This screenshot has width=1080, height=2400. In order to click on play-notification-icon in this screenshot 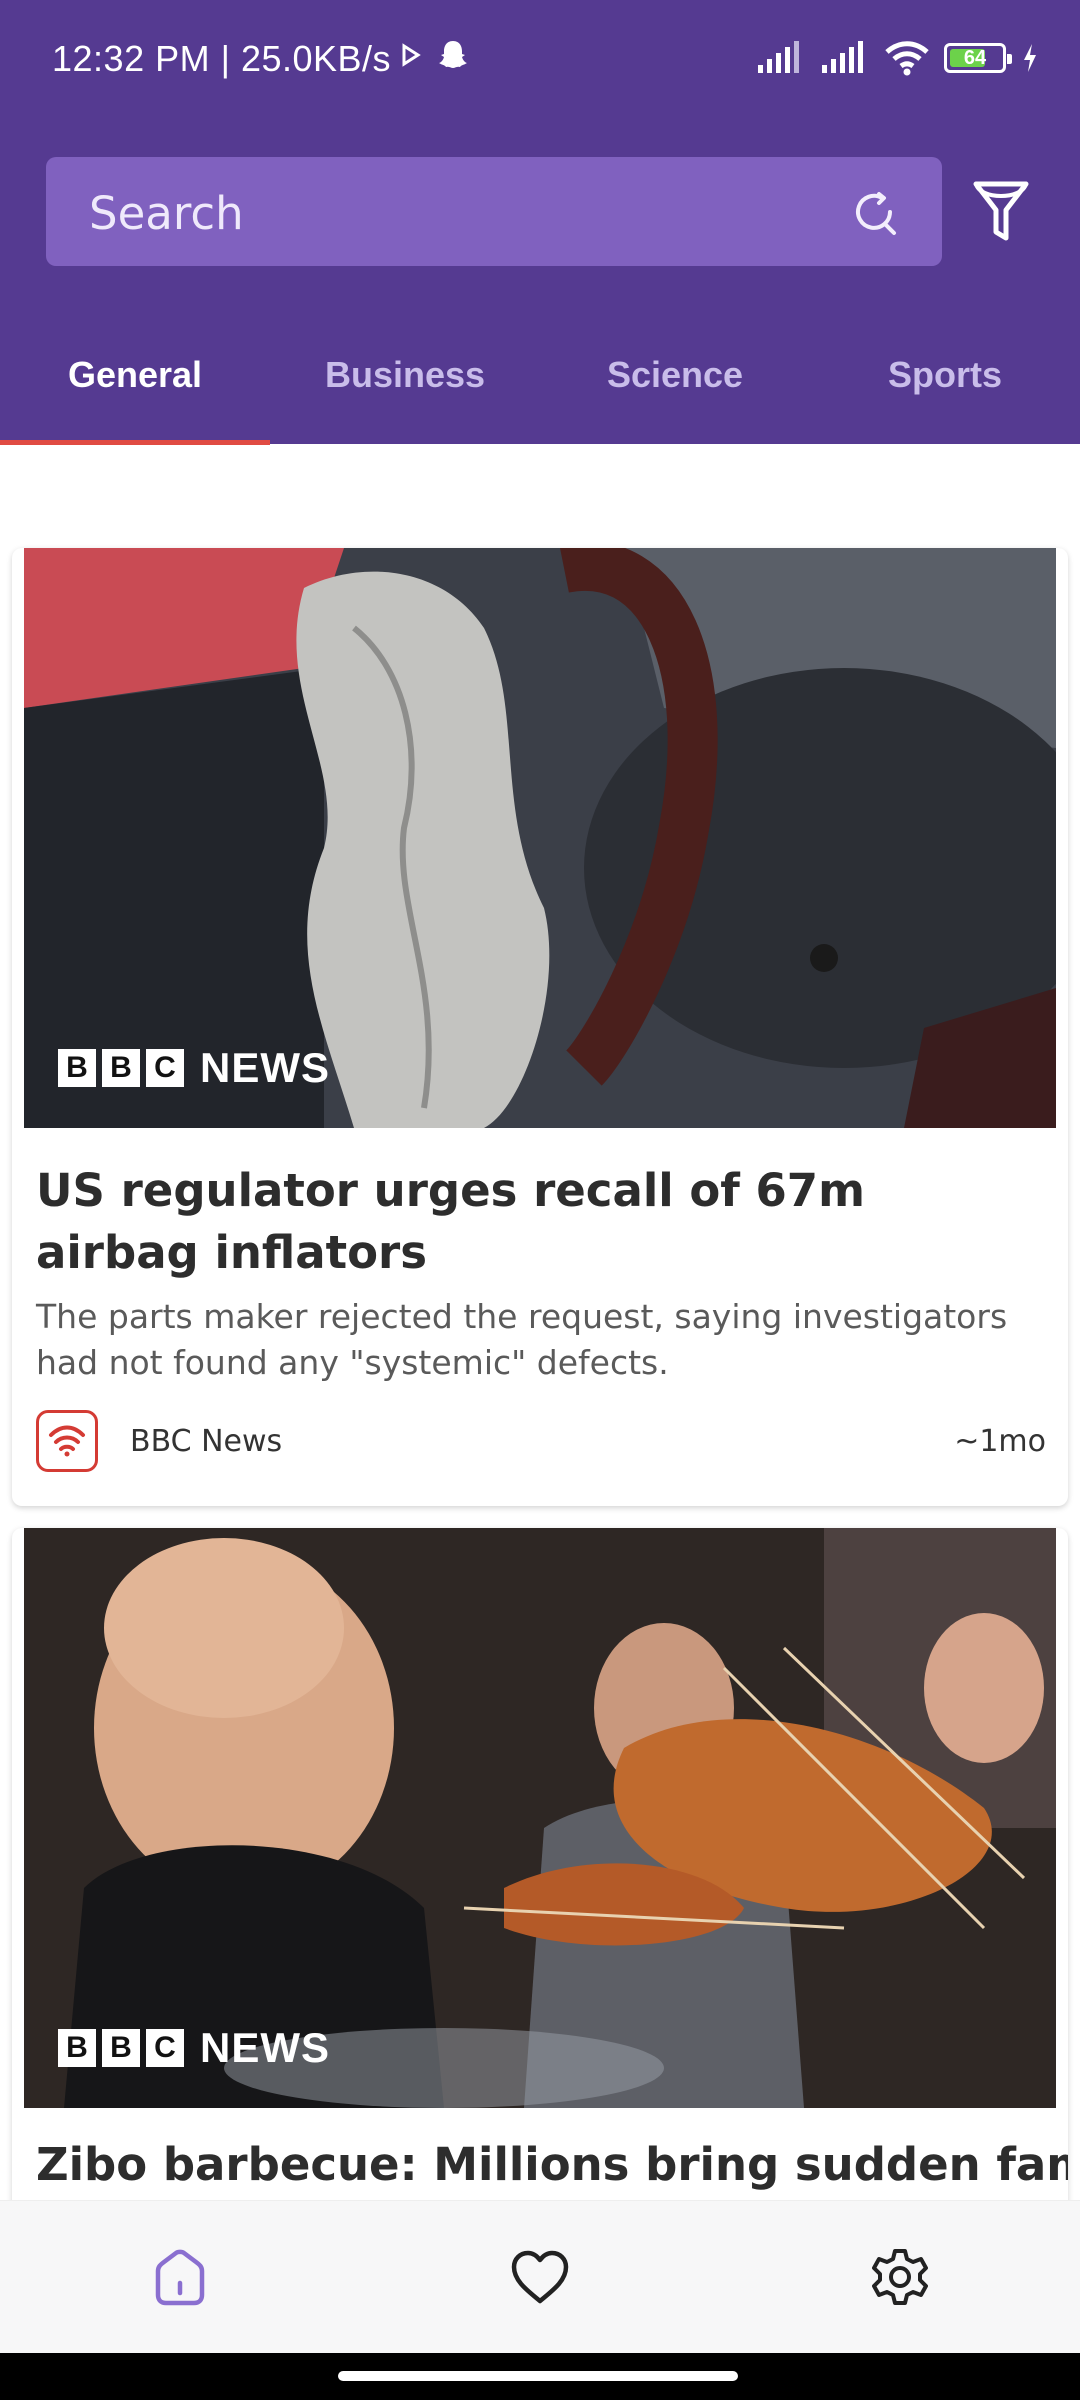, I will do `click(411, 55)`.